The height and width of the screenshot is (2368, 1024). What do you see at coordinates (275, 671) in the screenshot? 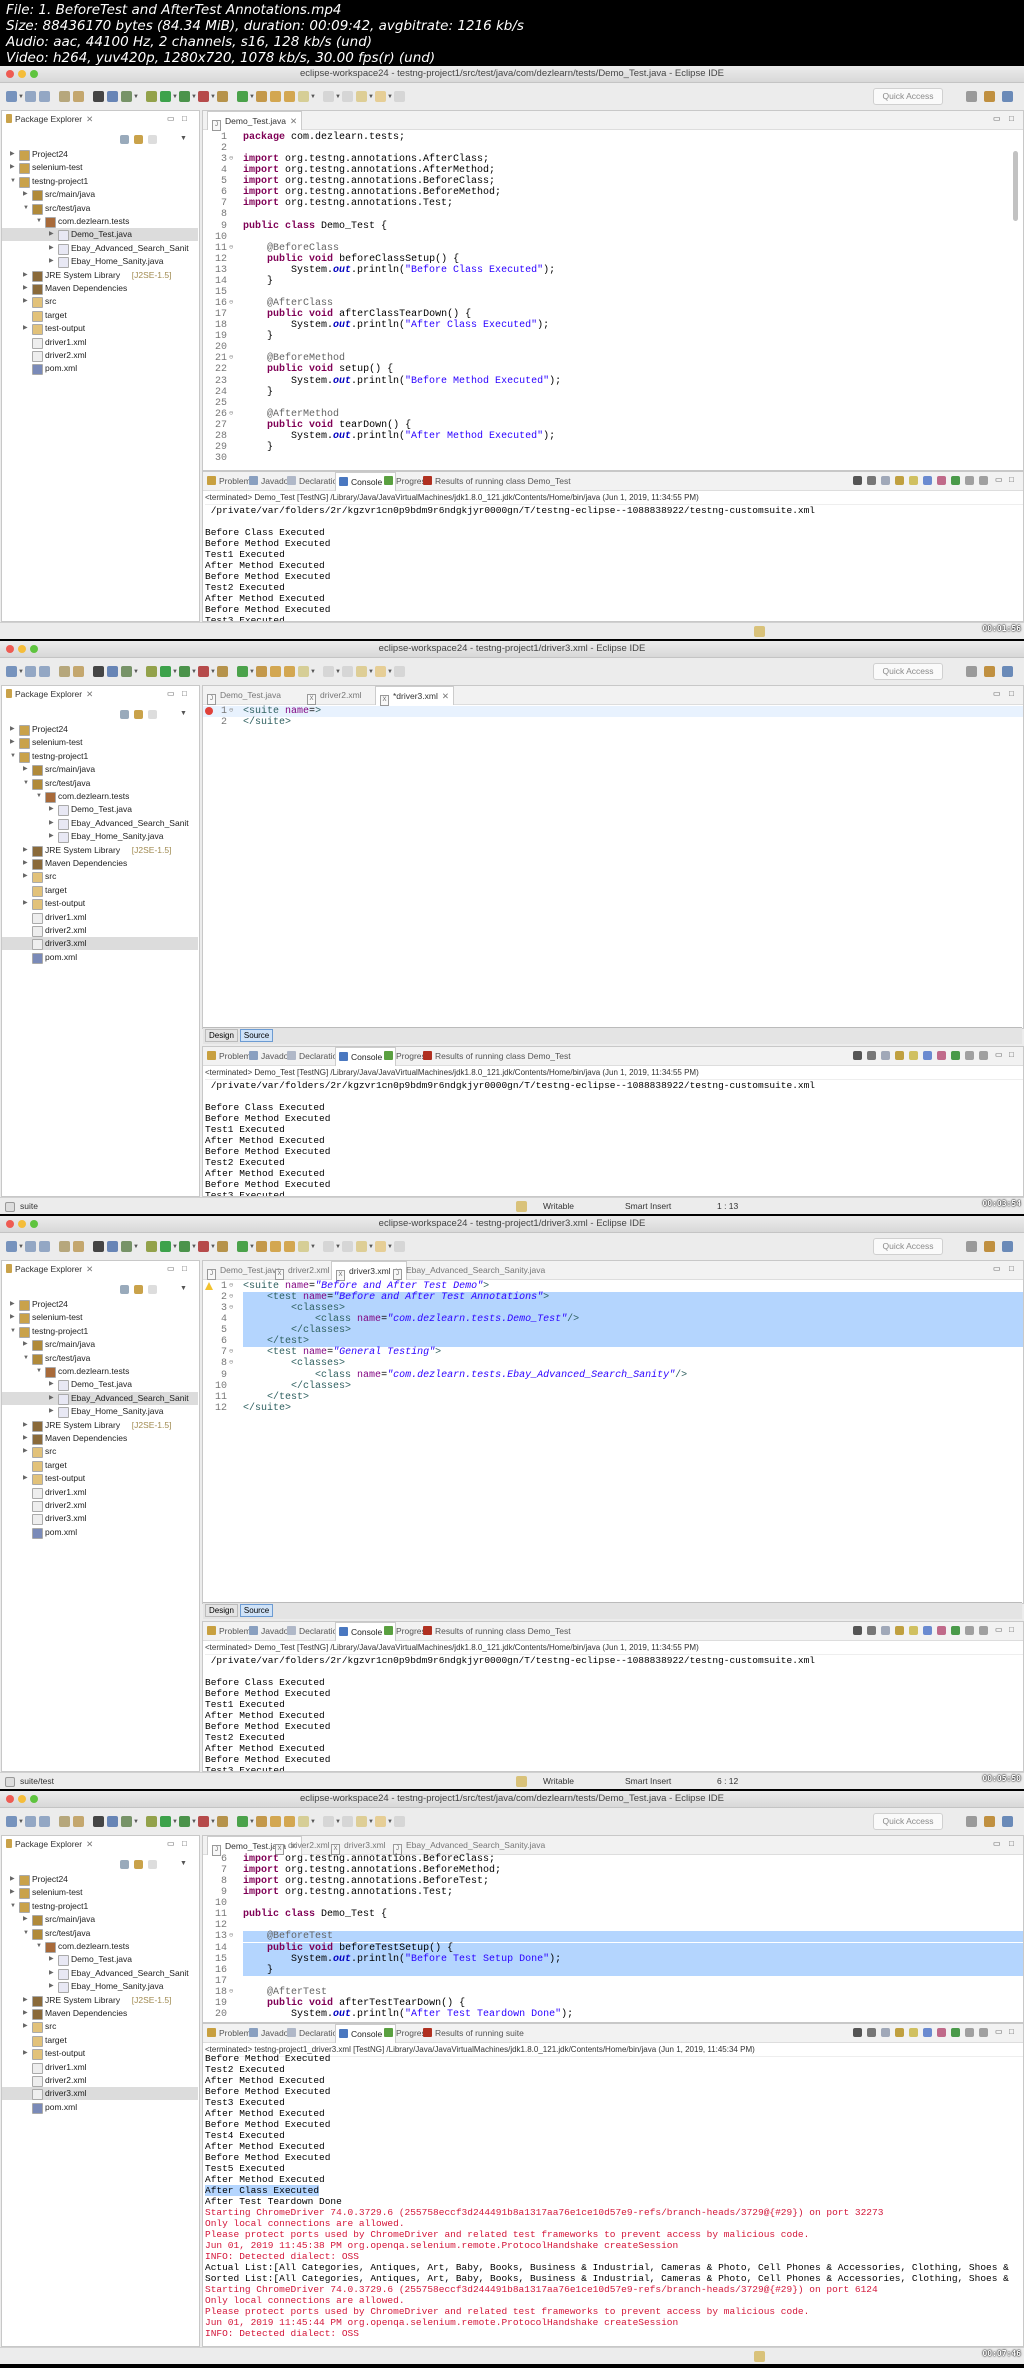
I see `open-folder-icon` at bounding box center [275, 671].